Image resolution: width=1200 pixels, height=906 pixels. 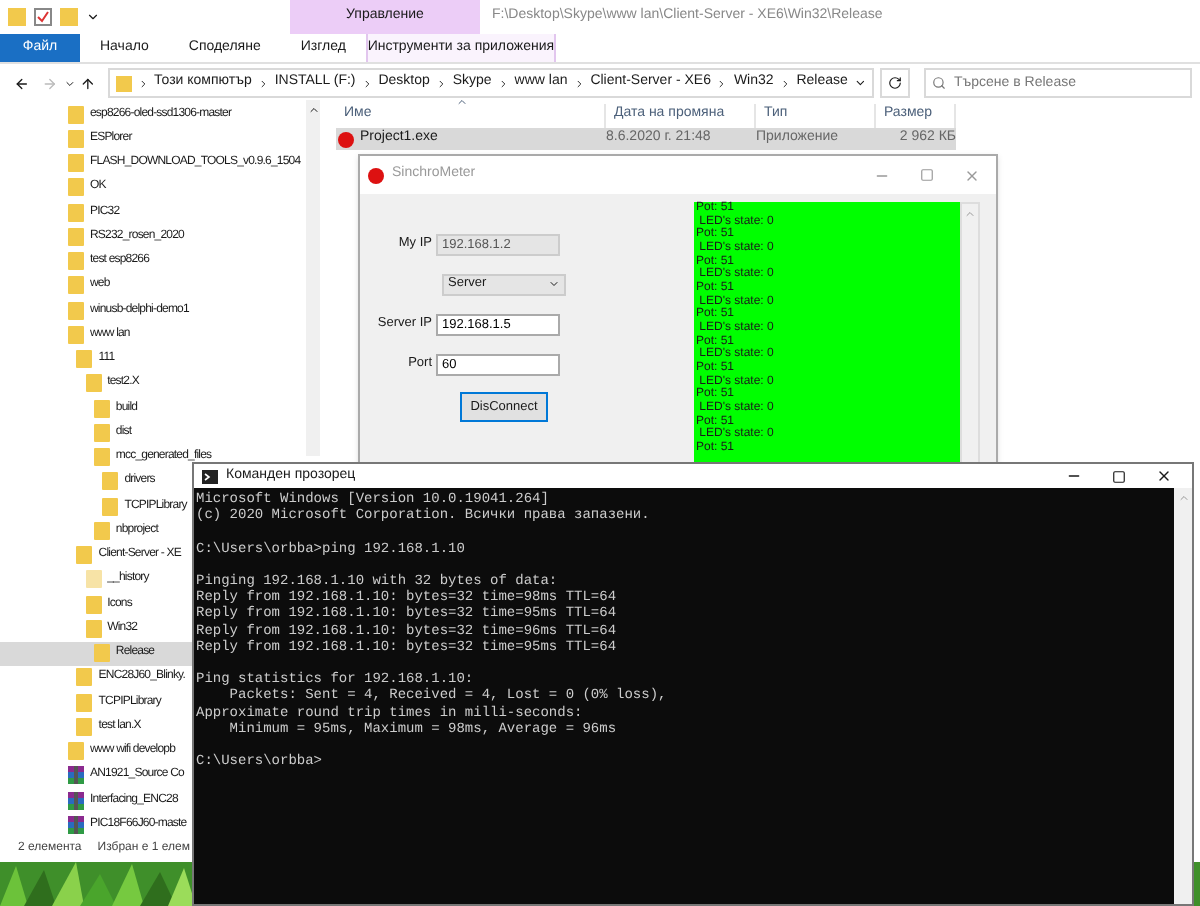 I want to click on refresh-icon, so click(x=895, y=83).